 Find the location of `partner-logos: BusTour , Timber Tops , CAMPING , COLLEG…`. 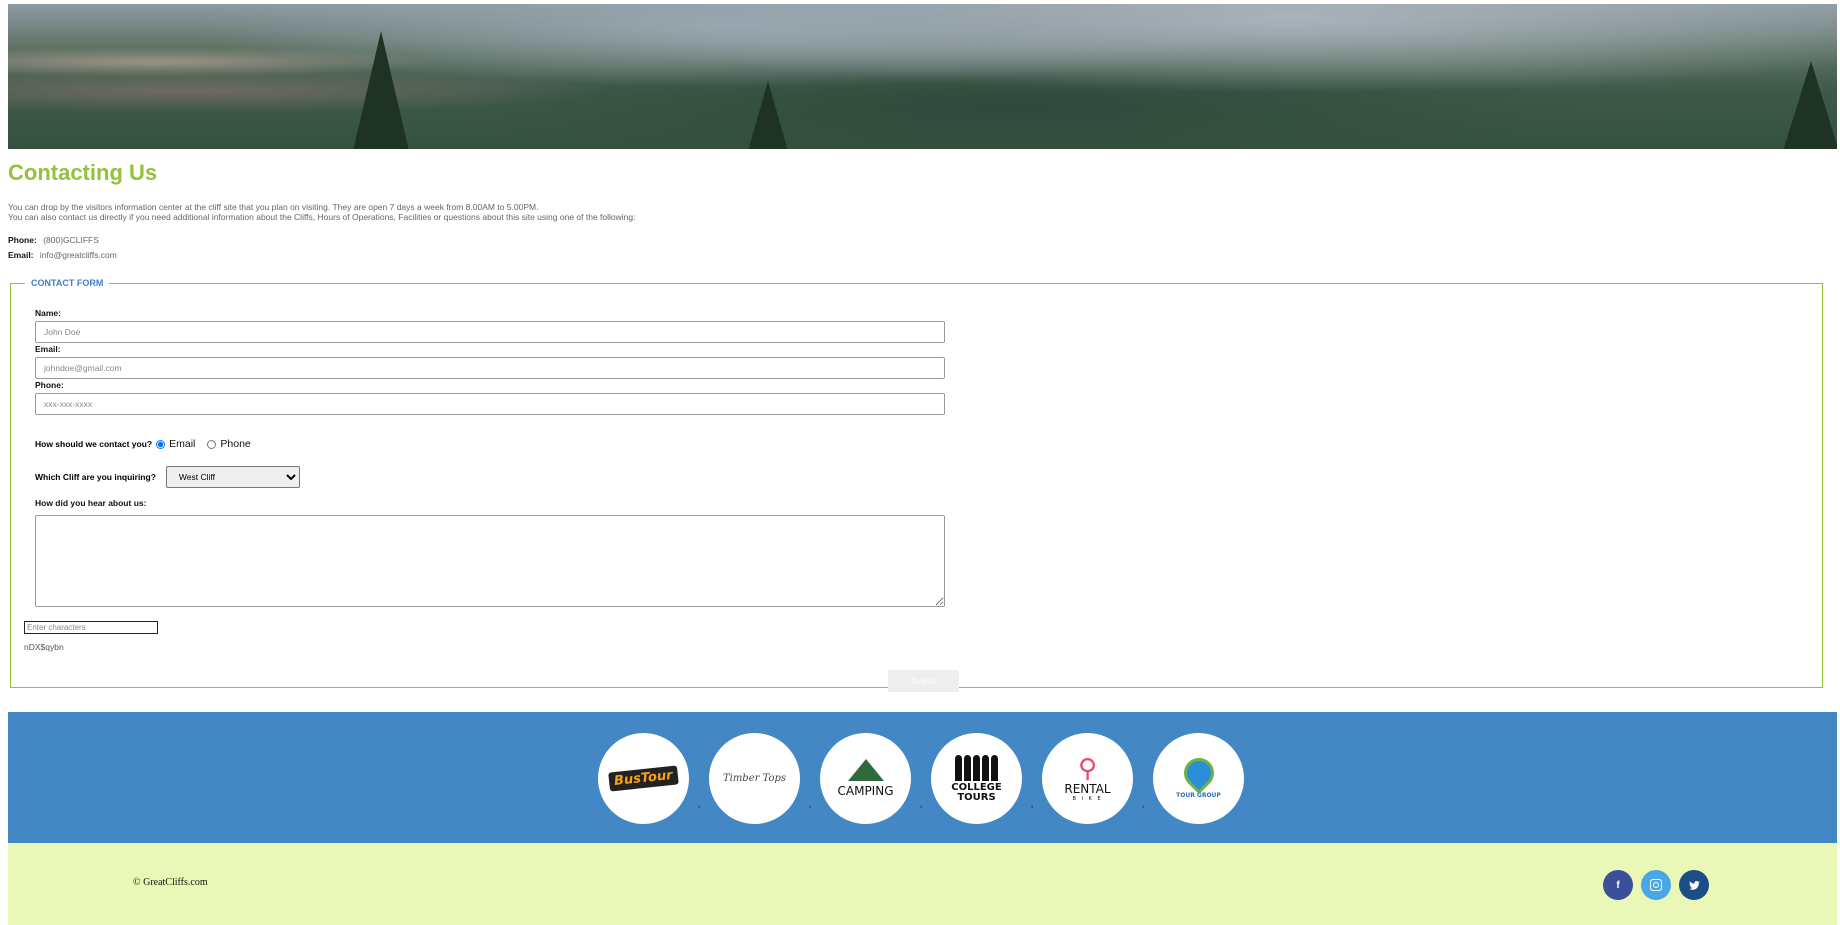

partner-logos: BusTour , Timber Tops , CAMPING , COLLEG… is located at coordinates (921, 778).